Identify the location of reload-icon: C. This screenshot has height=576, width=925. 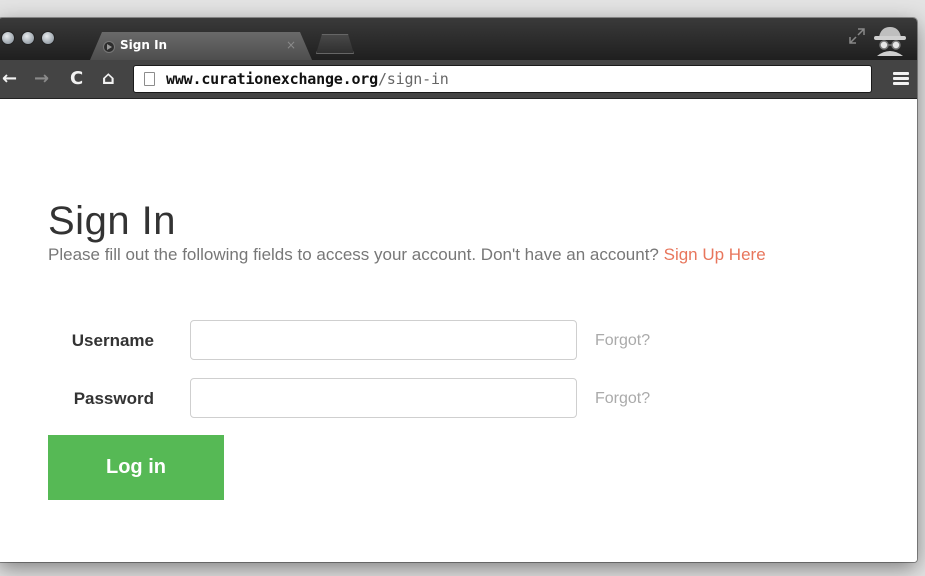
(76, 79).